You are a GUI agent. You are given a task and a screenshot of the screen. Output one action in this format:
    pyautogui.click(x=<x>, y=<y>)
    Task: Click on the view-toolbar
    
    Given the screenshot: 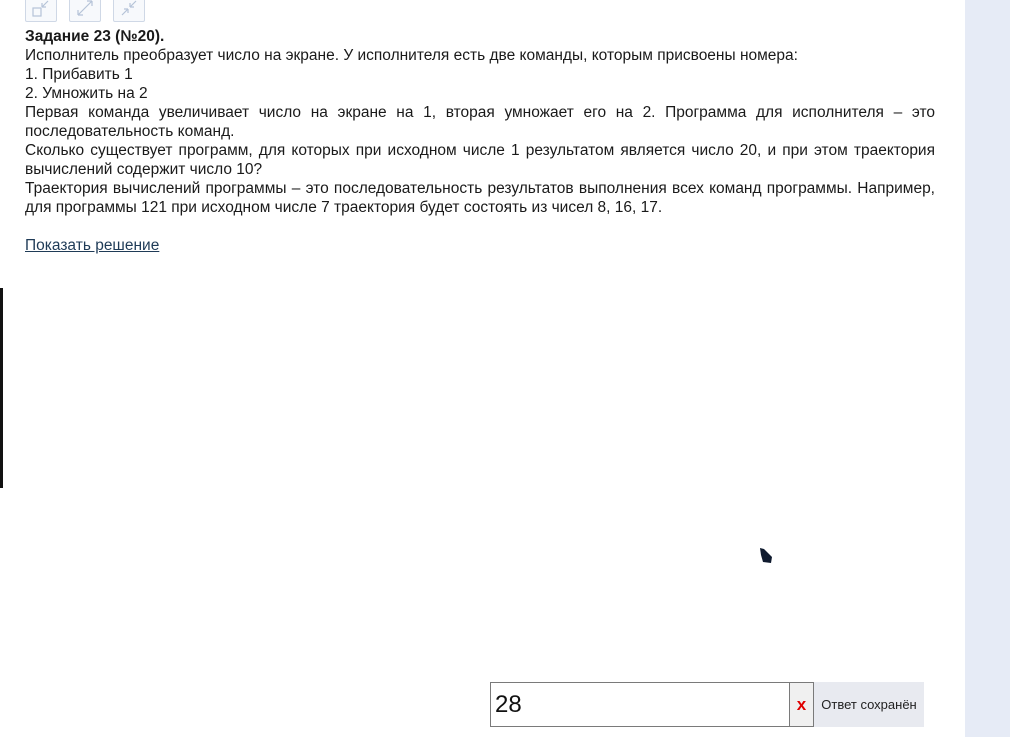 What is the action you would take?
    pyautogui.click(x=85, y=11)
    